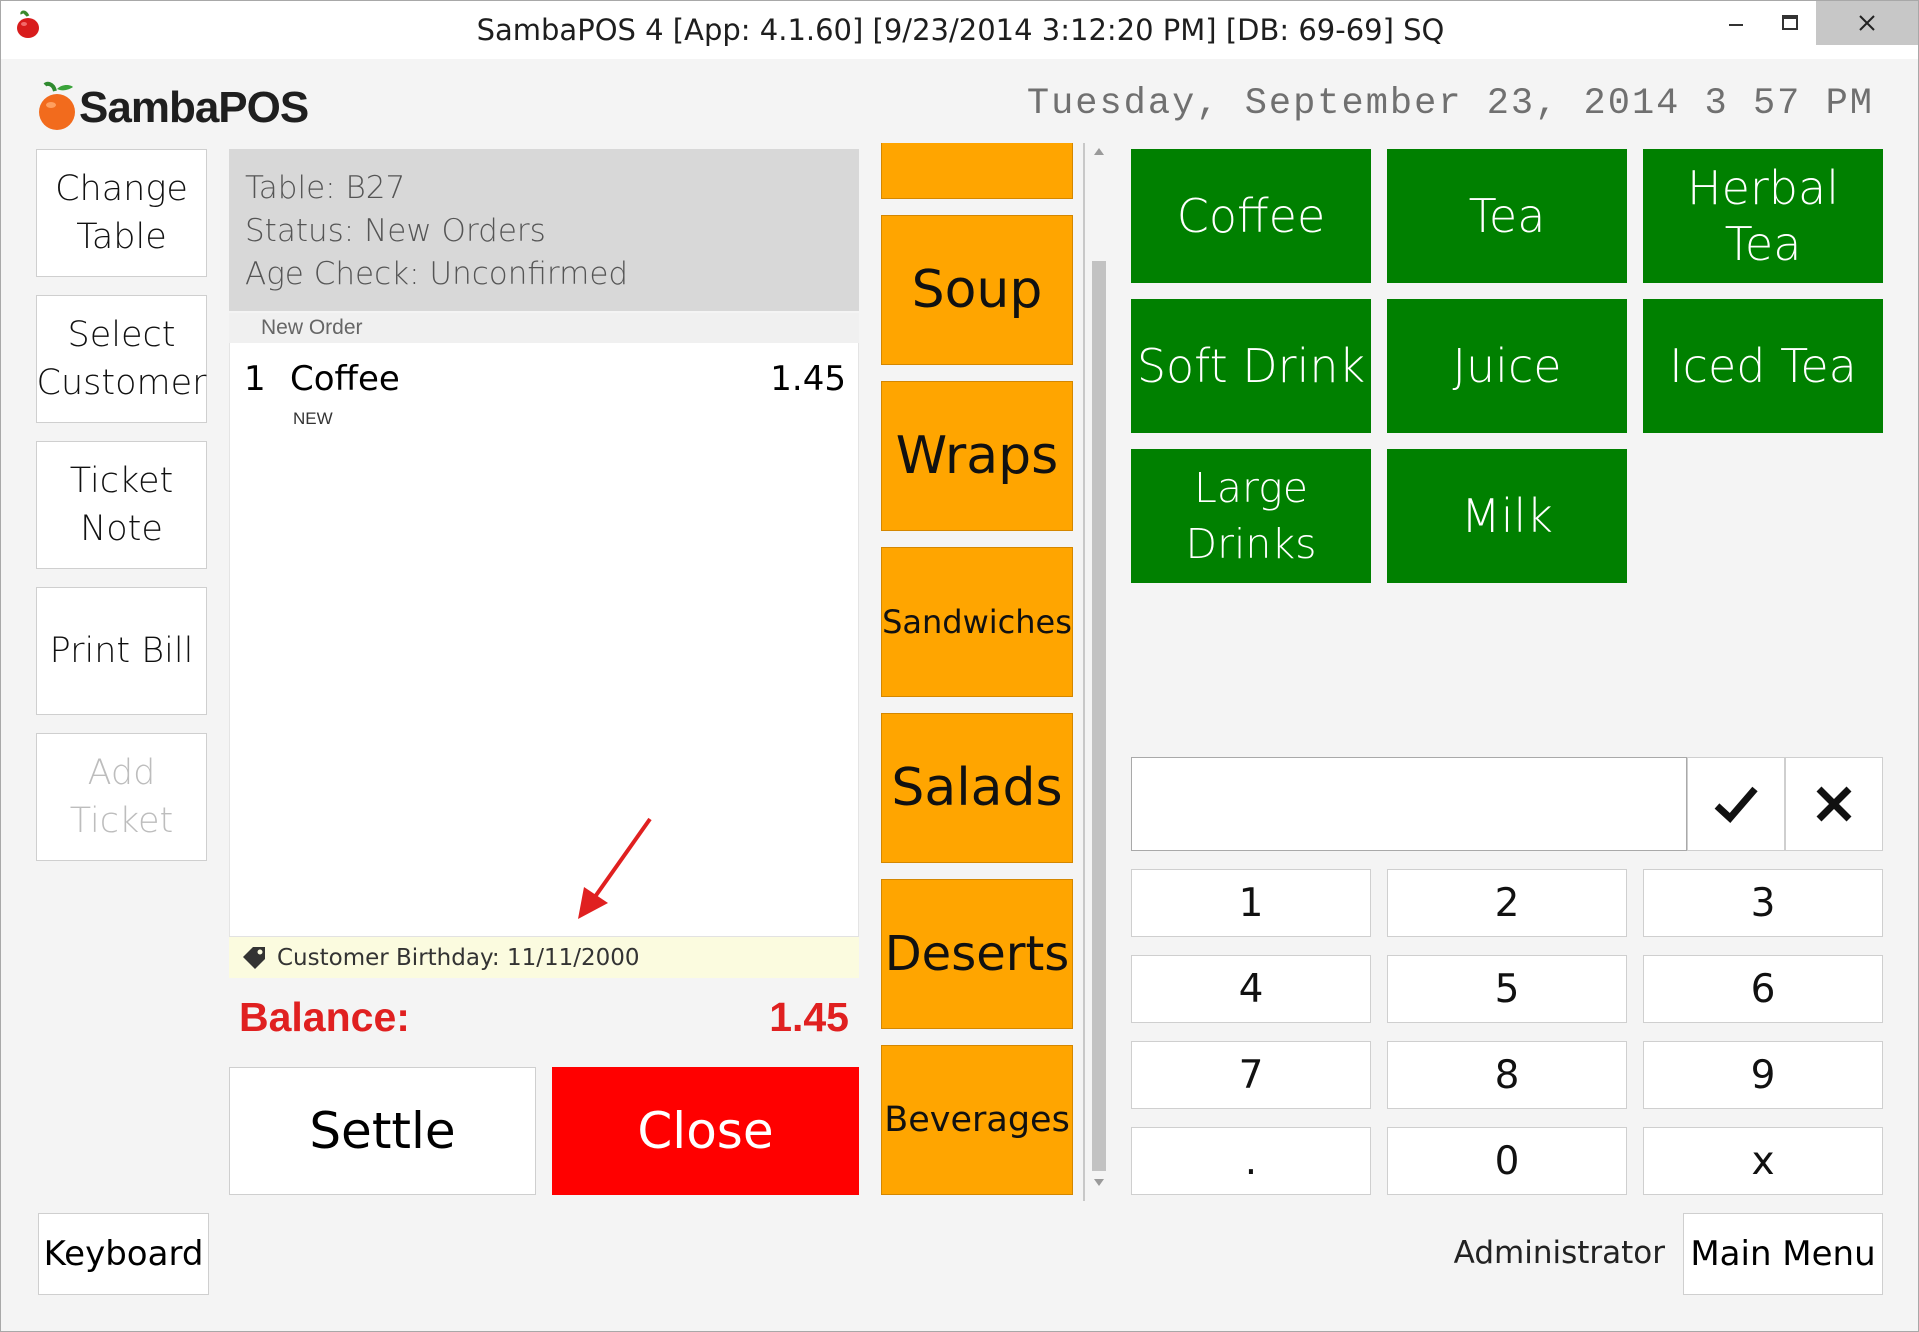 The height and width of the screenshot is (1332, 1919). I want to click on numpad-input, so click(1409, 804).